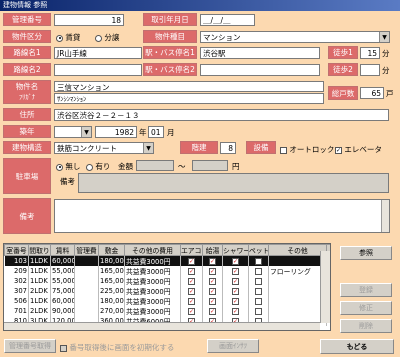  Describe the element at coordinates (89, 20) in the screenshot. I see `kanri-bango-input: 18` at that location.